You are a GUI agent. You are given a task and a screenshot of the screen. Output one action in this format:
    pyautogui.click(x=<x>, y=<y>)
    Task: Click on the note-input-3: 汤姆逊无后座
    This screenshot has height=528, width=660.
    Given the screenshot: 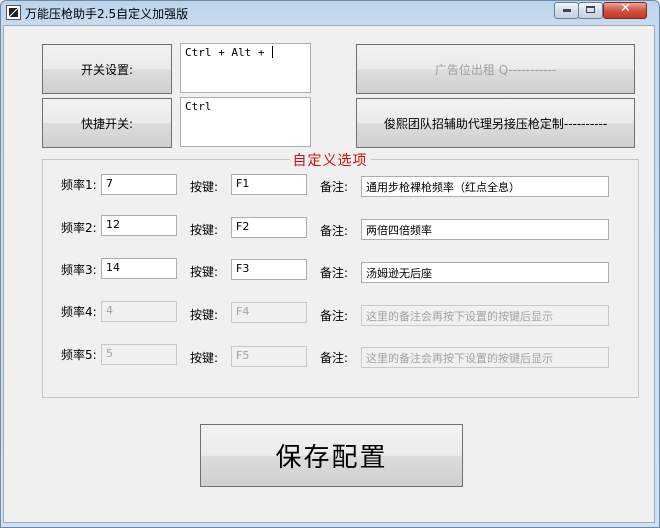 What is the action you would take?
    pyautogui.click(x=485, y=272)
    